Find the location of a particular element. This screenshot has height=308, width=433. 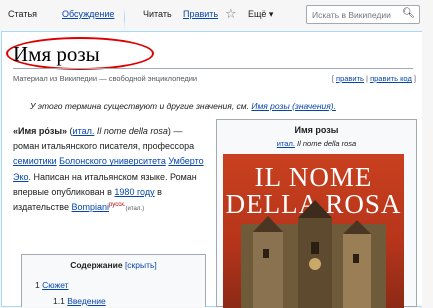

tab-read: Читать is located at coordinates (157, 14).